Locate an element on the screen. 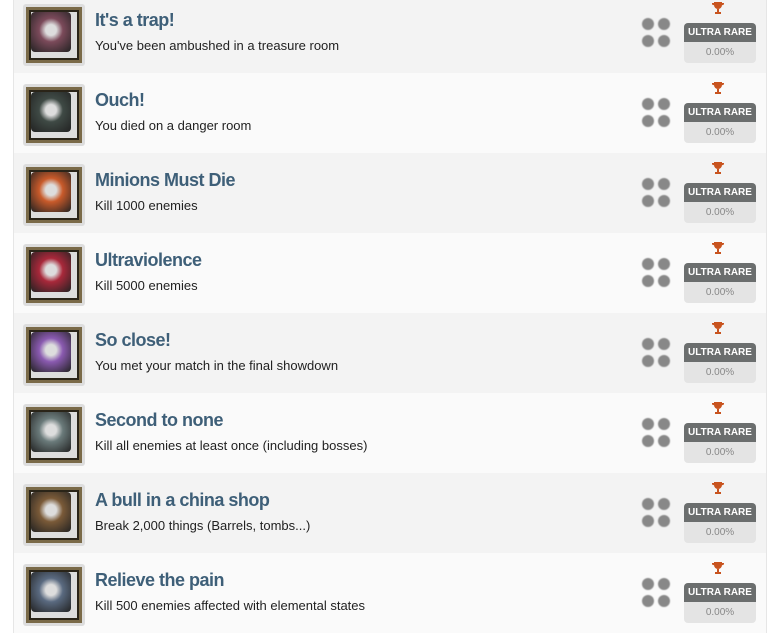  skeleton-icon is located at coordinates (54, 595).